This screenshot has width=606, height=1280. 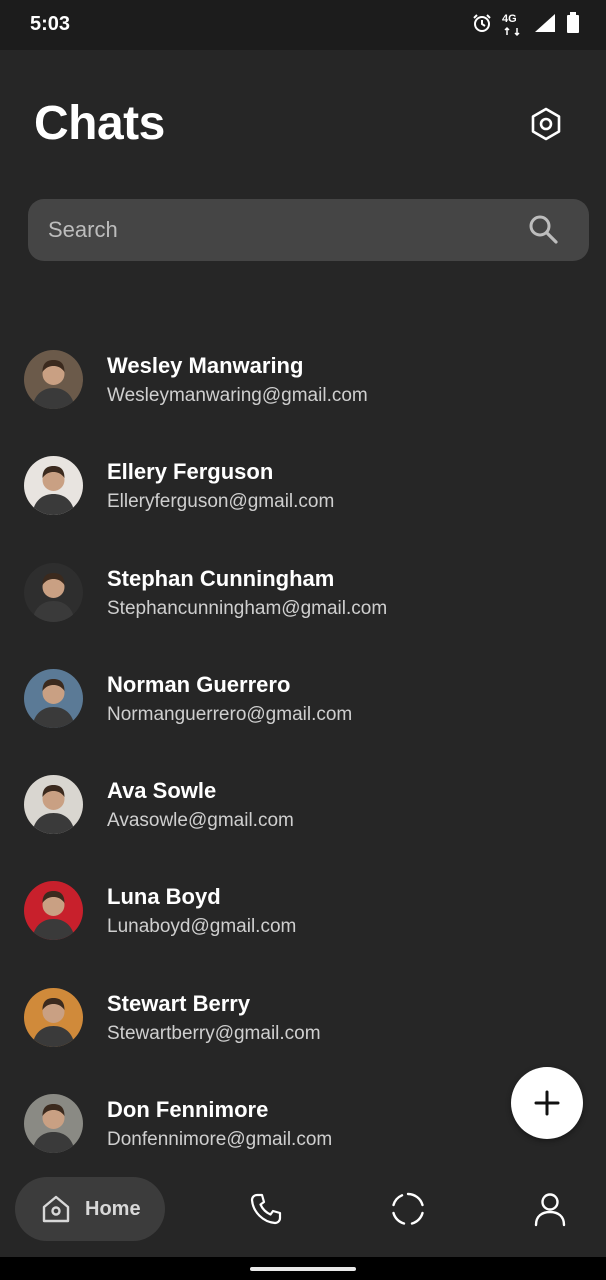 I want to click on chat-row: Ellery Ferguson Elleryferguson@gmail.com, so click(x=303, y=486).